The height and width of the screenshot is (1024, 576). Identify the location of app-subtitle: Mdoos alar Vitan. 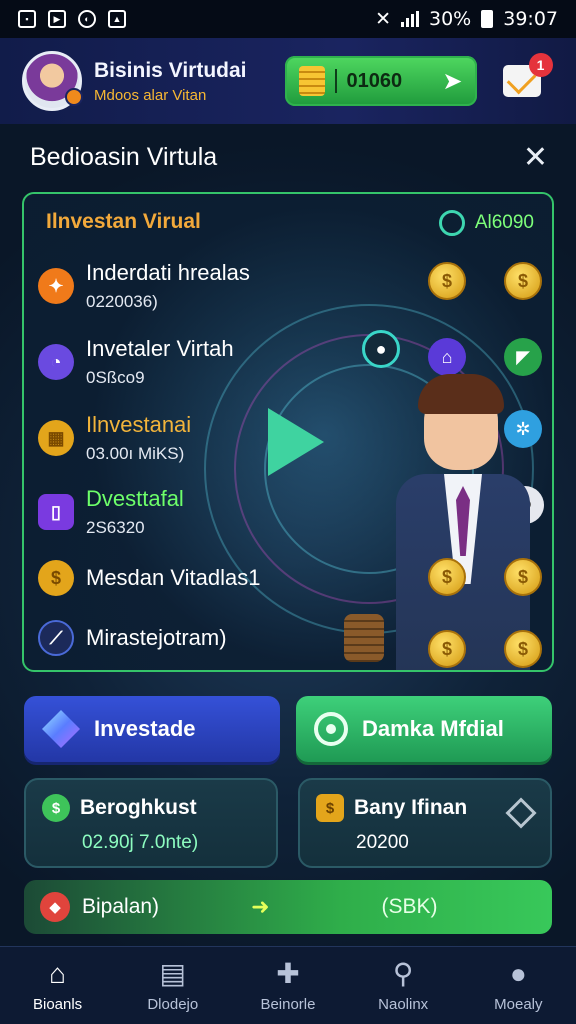
(150, 95).